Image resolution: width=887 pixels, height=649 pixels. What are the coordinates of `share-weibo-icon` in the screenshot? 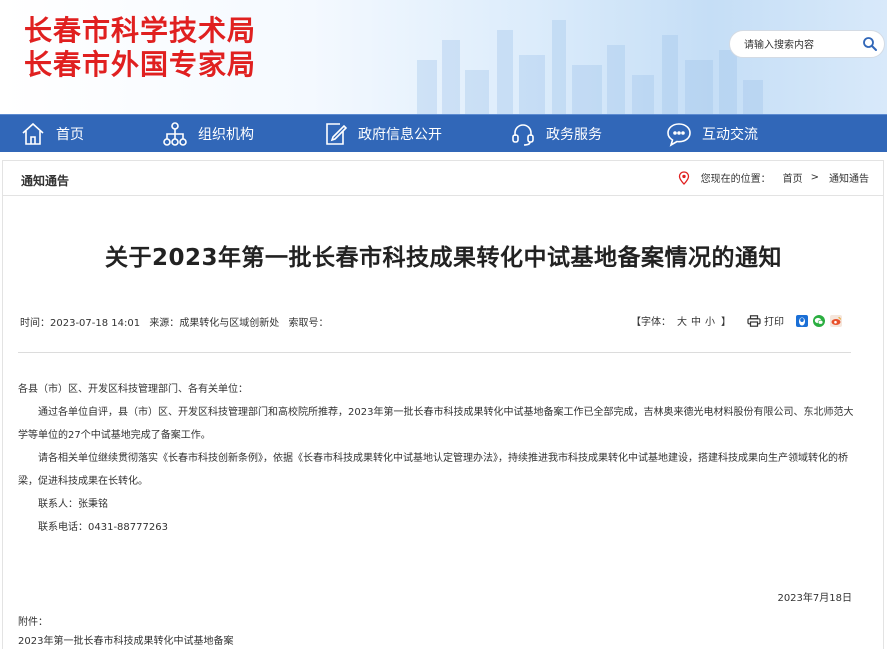 It's located at (836, 320).